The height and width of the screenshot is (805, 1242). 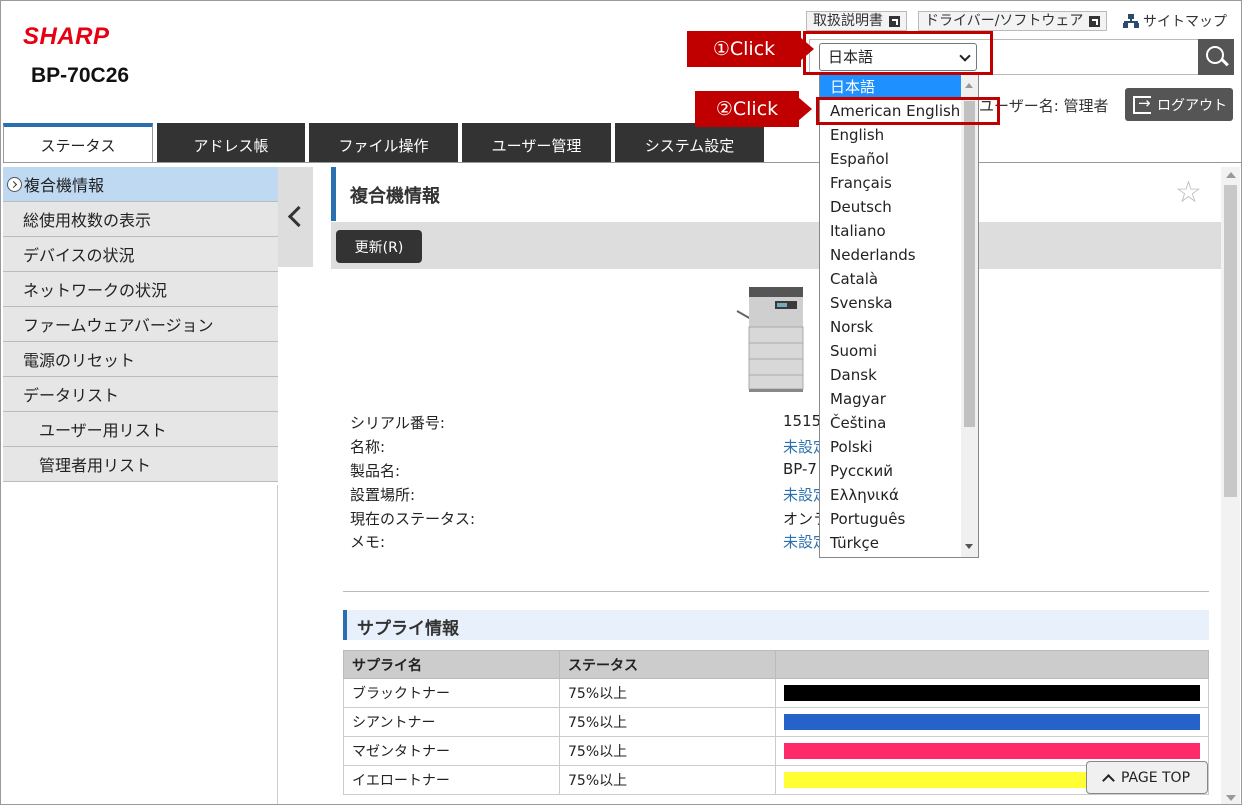 I want to click on language-option: Deutsch, so click(x=891, y=207).